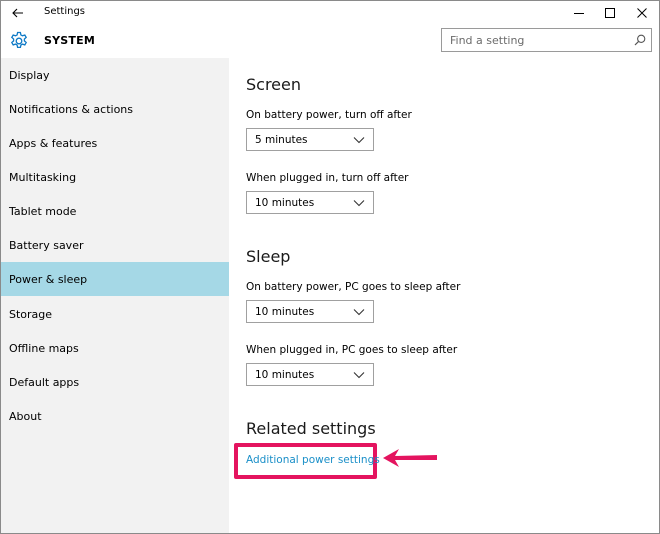 The image size is (660, 534). Describe the element at coordinates (311, 428) in the screenshot. I see `related-settings-heading: Related settings` at that location.